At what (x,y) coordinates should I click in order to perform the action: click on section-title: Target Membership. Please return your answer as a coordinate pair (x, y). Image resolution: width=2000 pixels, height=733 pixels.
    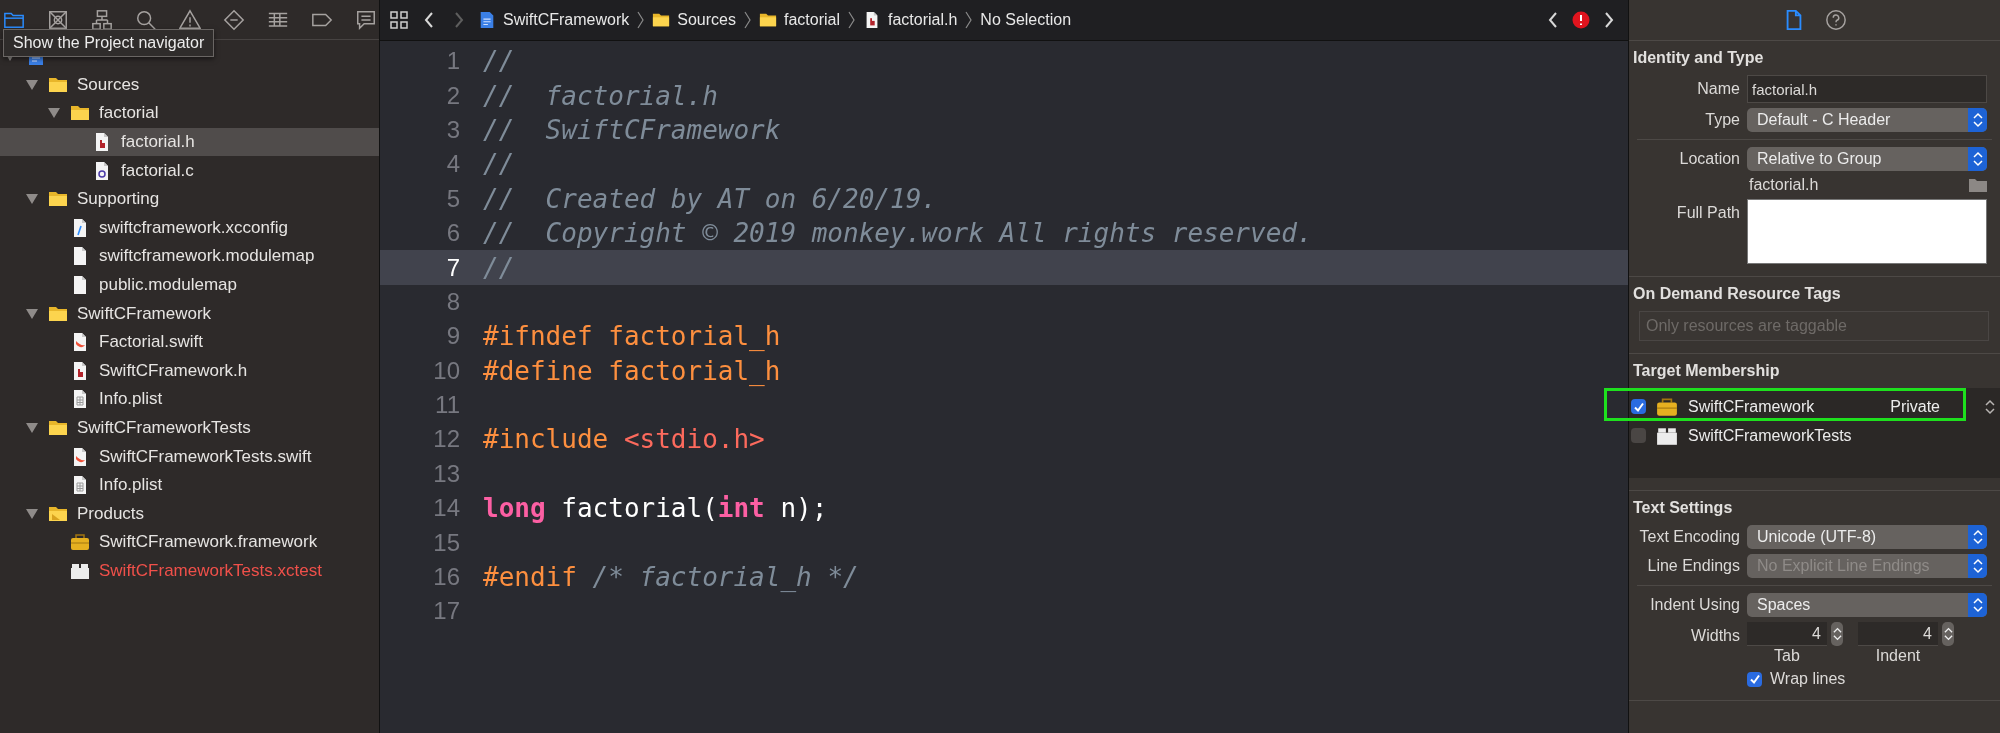
    Looking at the image, I should click on (1706, 371).